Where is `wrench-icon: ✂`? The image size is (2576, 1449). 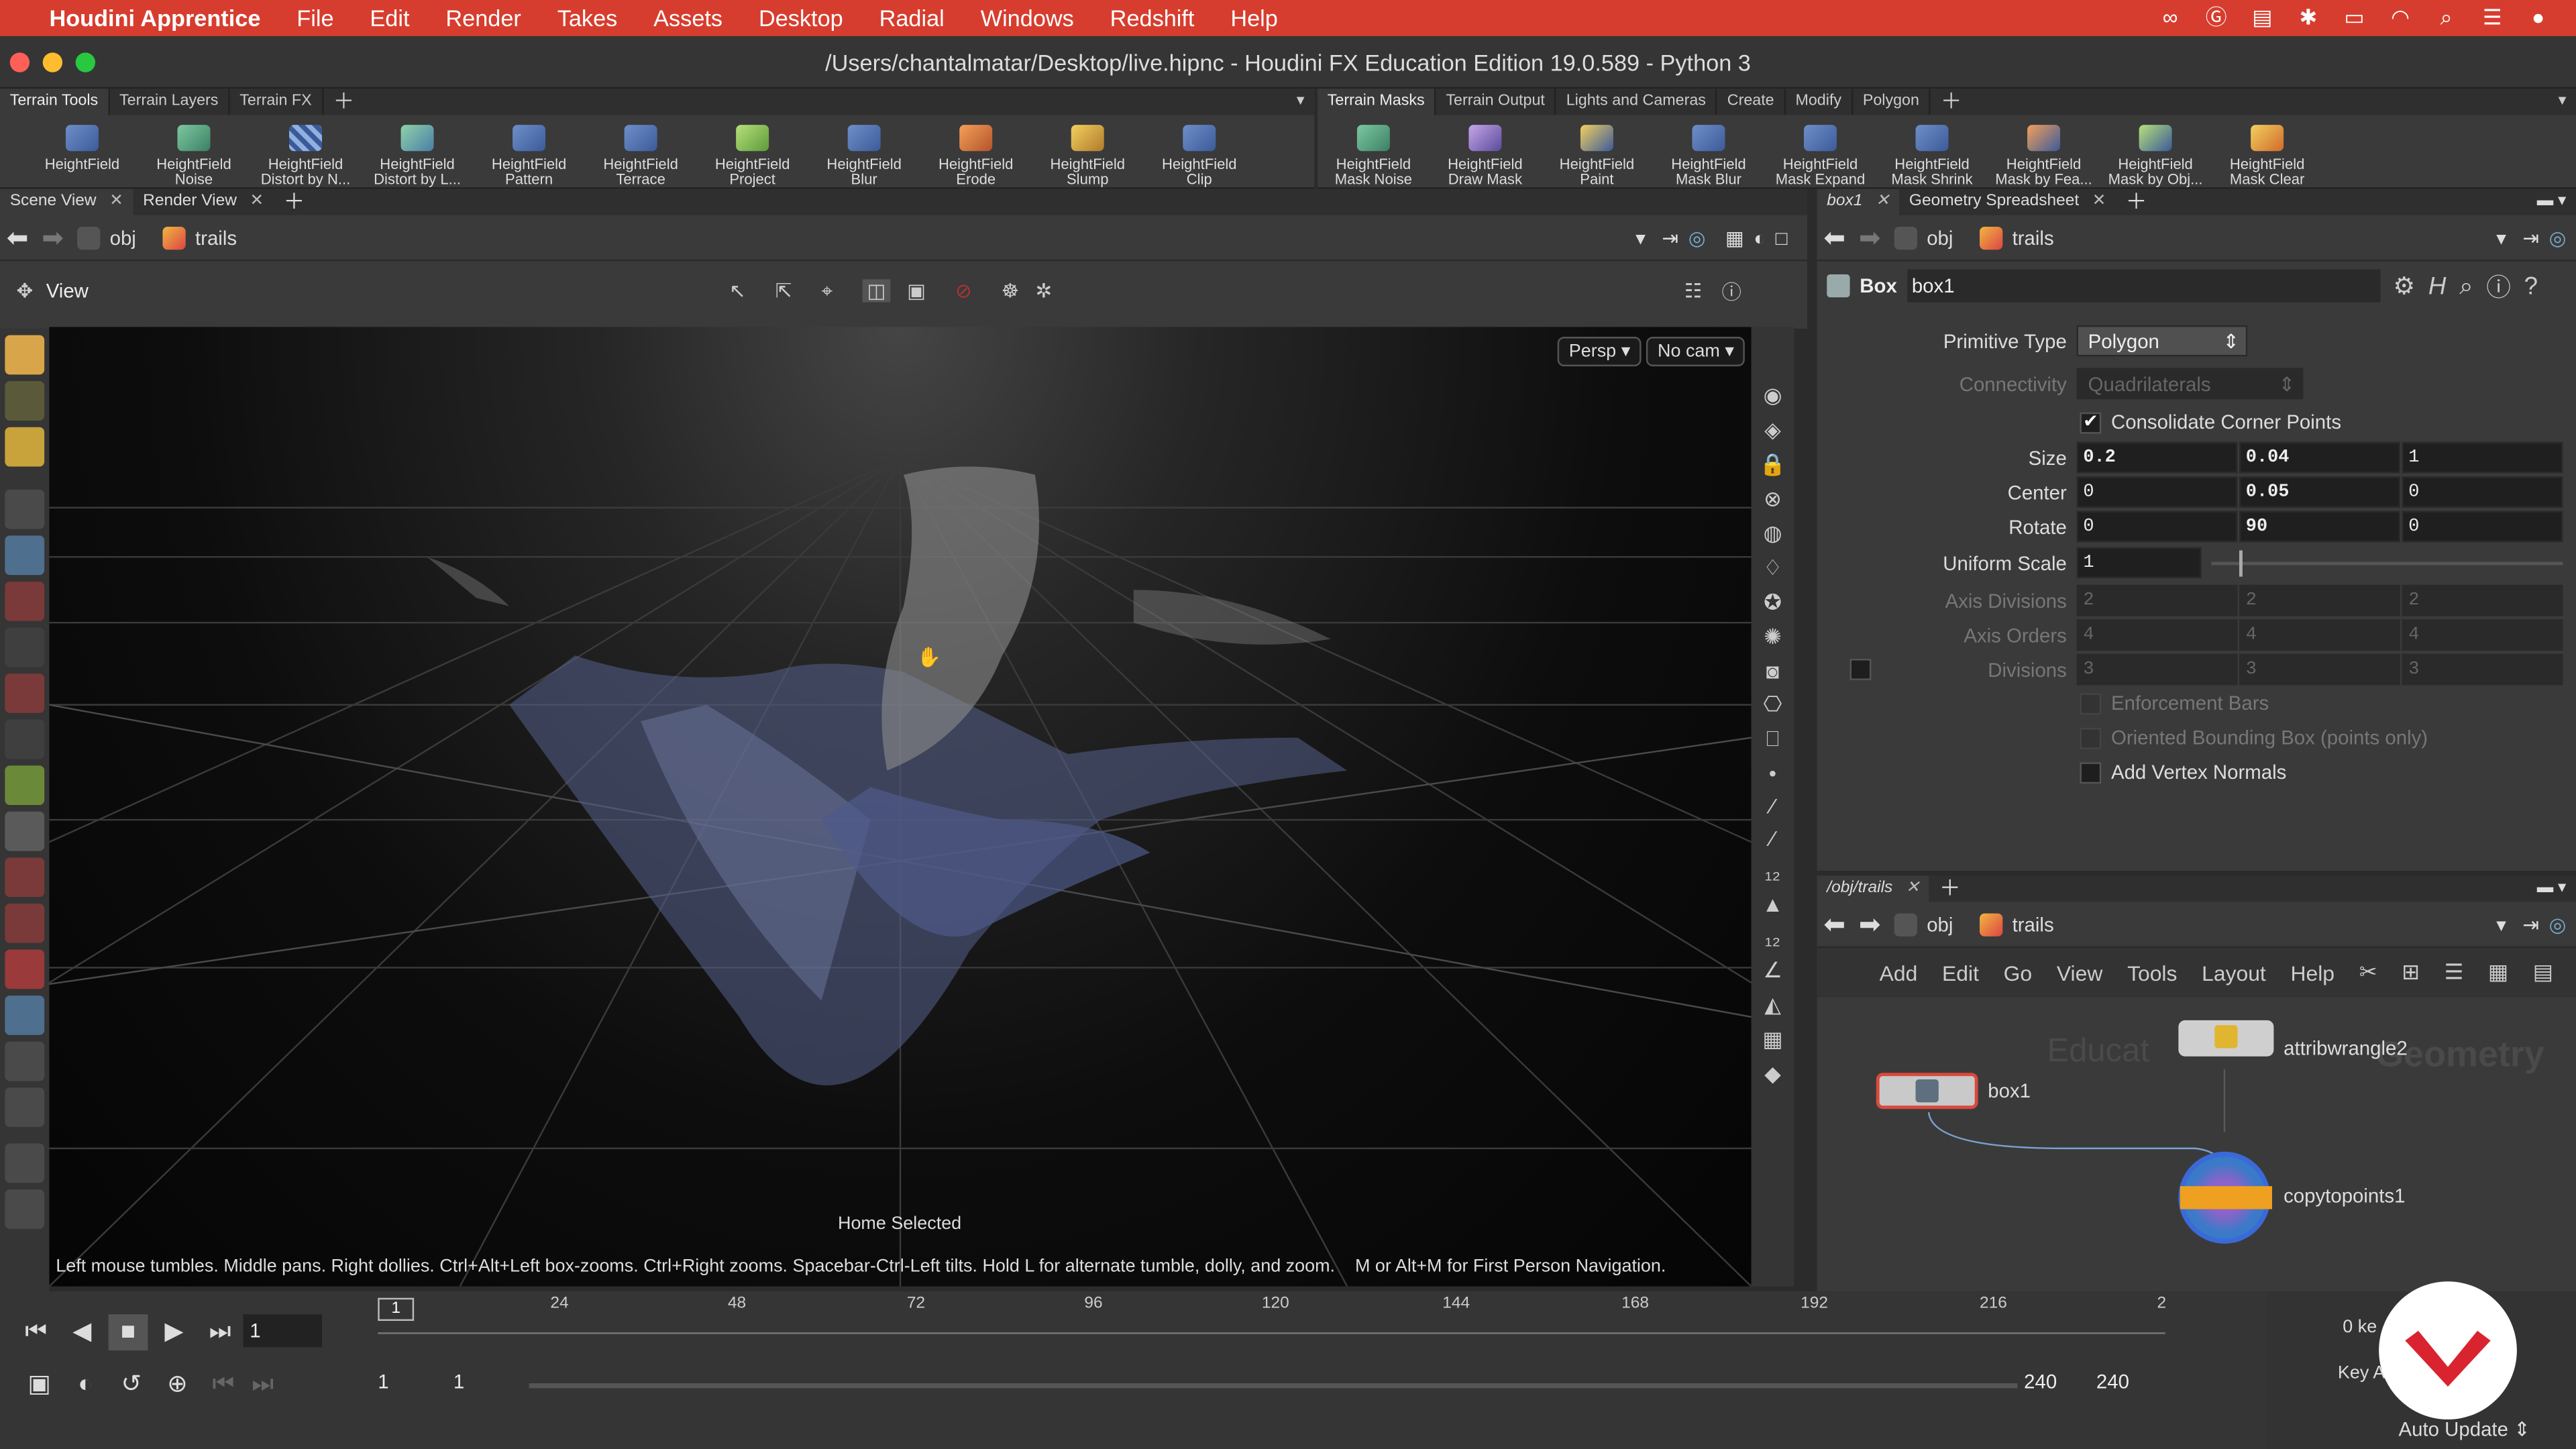 wrench-icon: ✂ is located at coordinates (2368, 972).